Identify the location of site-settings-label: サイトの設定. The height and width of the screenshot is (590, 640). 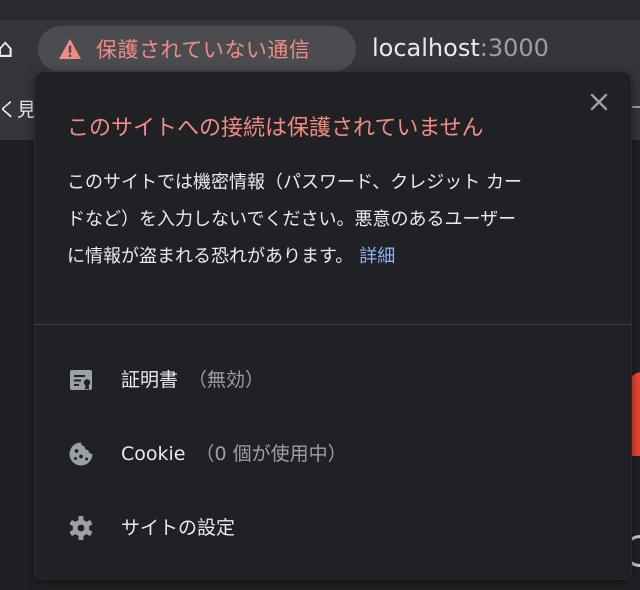
(178, 527).